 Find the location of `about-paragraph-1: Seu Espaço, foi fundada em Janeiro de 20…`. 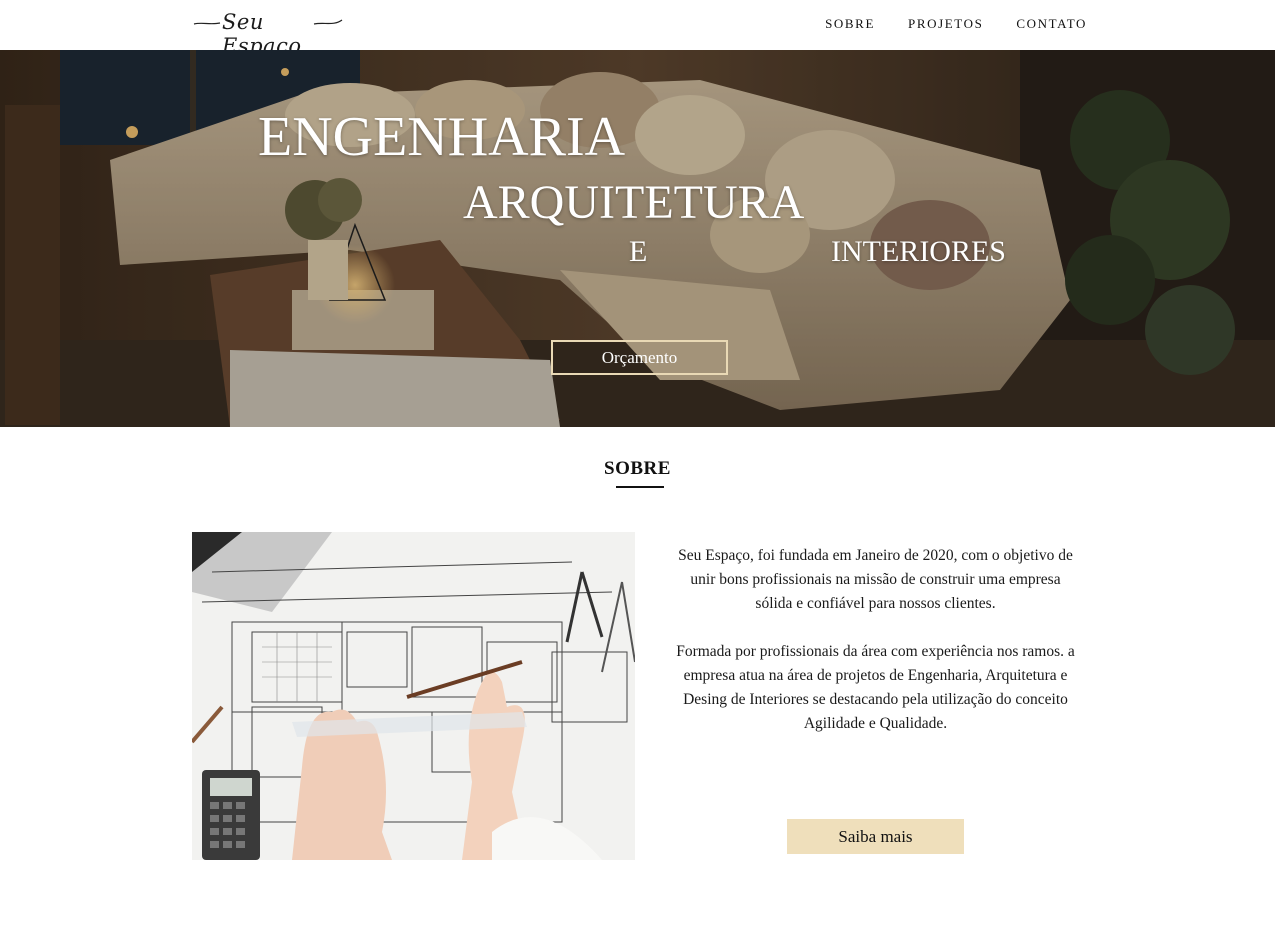

about-paragraph-1: Seu Espaço, foi fundada em Janeiro de 20… is located at coordinates (875, 579).